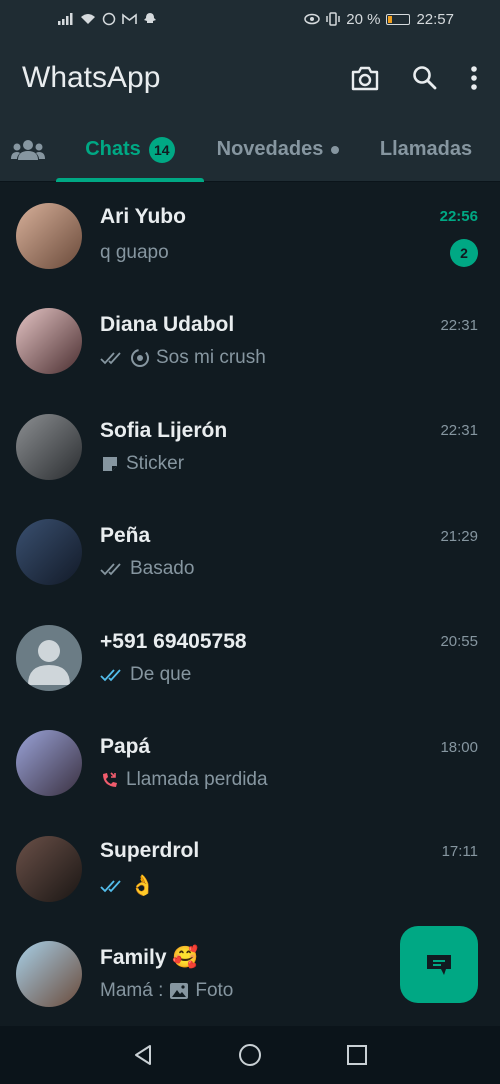  What do you see at coordinates (464, 252) in the screenshot?
I see `unread-count-badge: 2` at bounding box center [464, 252].